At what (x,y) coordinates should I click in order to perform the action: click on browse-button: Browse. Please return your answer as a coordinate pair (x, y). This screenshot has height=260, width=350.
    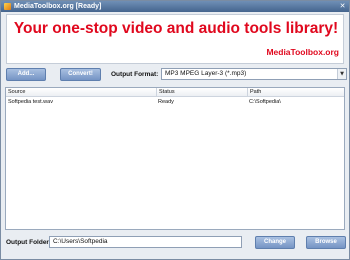
    Looking at the image, I should click on (326, 242).